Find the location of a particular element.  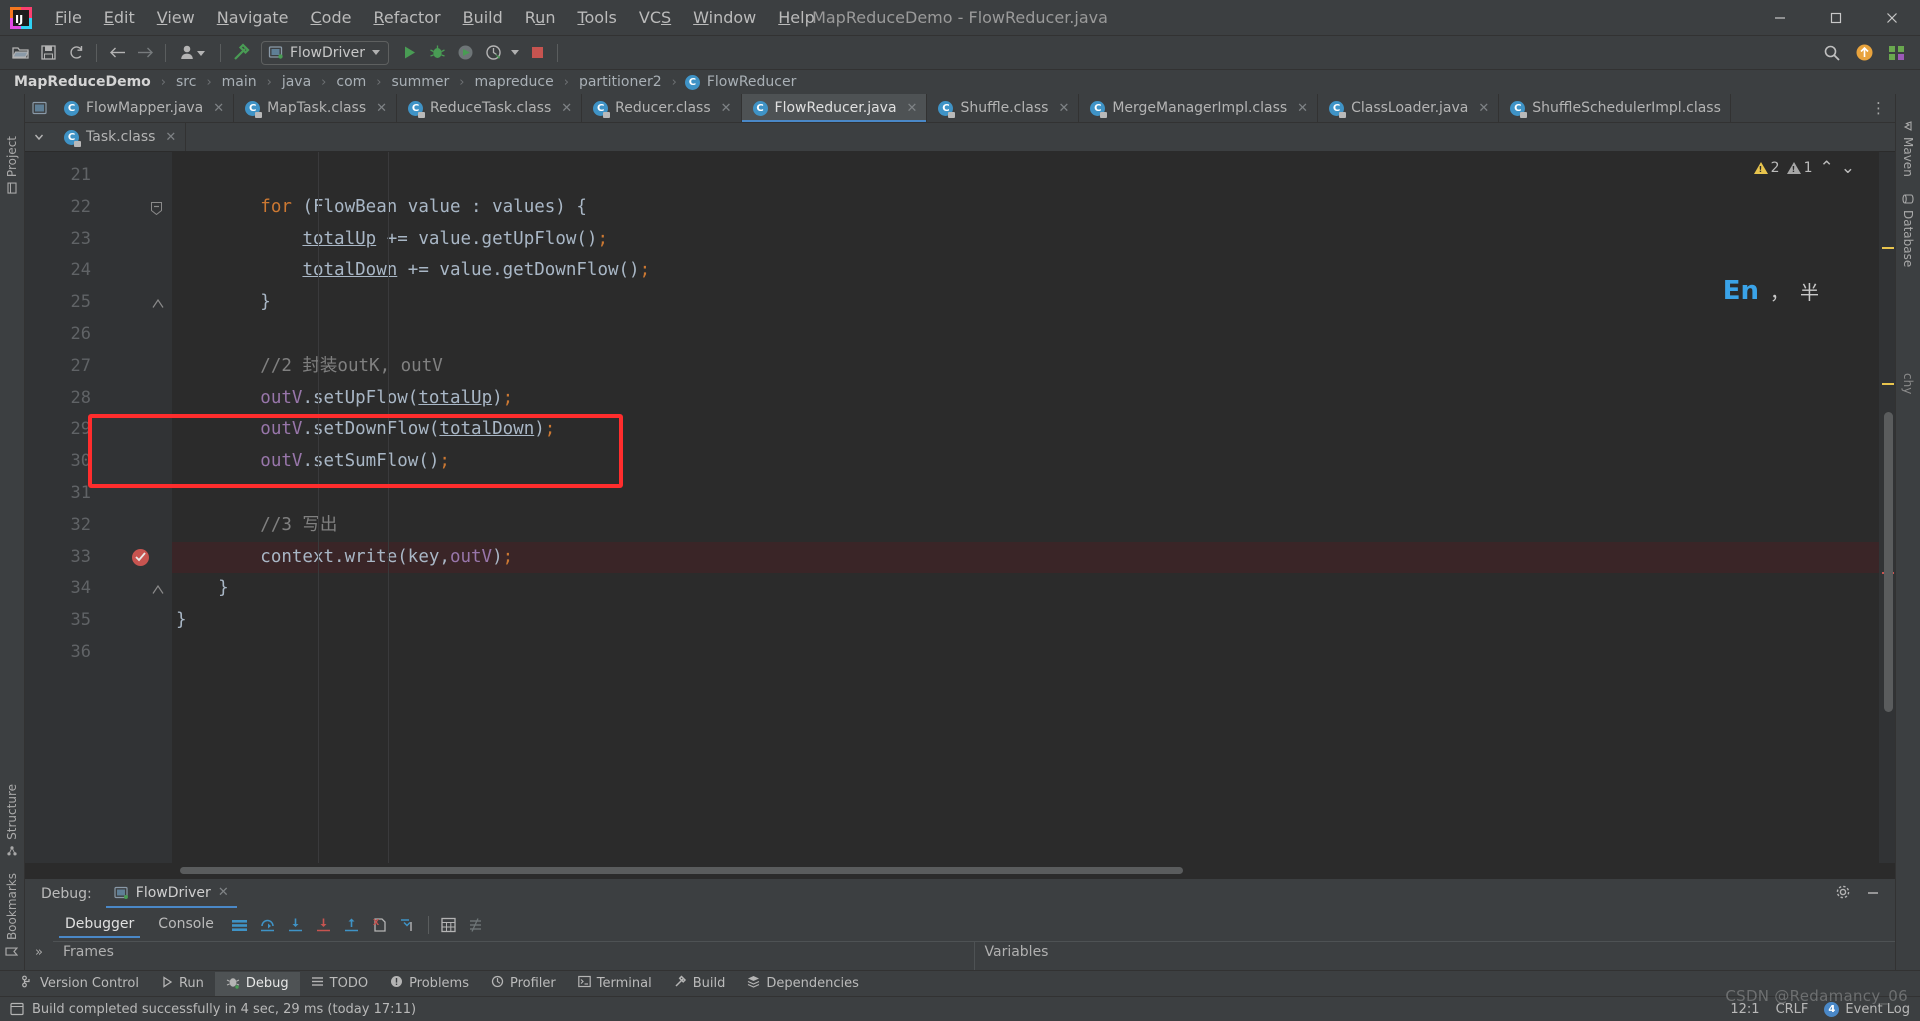

tabs-collapse-icon is located at coordinates (39, 137).